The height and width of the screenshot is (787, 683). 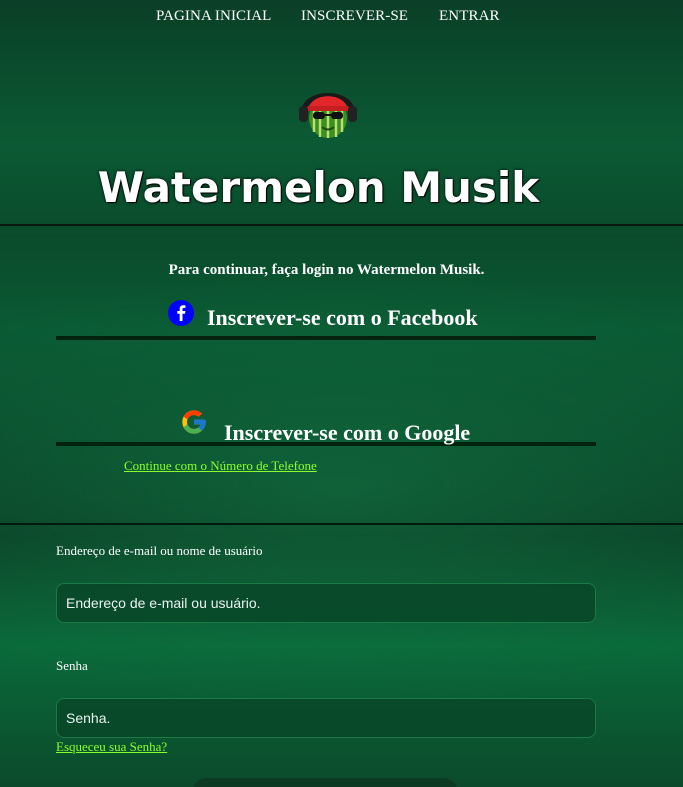 What do you see at coordinates (111, 747) in the screenshot?
I see `forgot-password-link: Esqueceu sua Senha?` at bounding box center [111, 747].